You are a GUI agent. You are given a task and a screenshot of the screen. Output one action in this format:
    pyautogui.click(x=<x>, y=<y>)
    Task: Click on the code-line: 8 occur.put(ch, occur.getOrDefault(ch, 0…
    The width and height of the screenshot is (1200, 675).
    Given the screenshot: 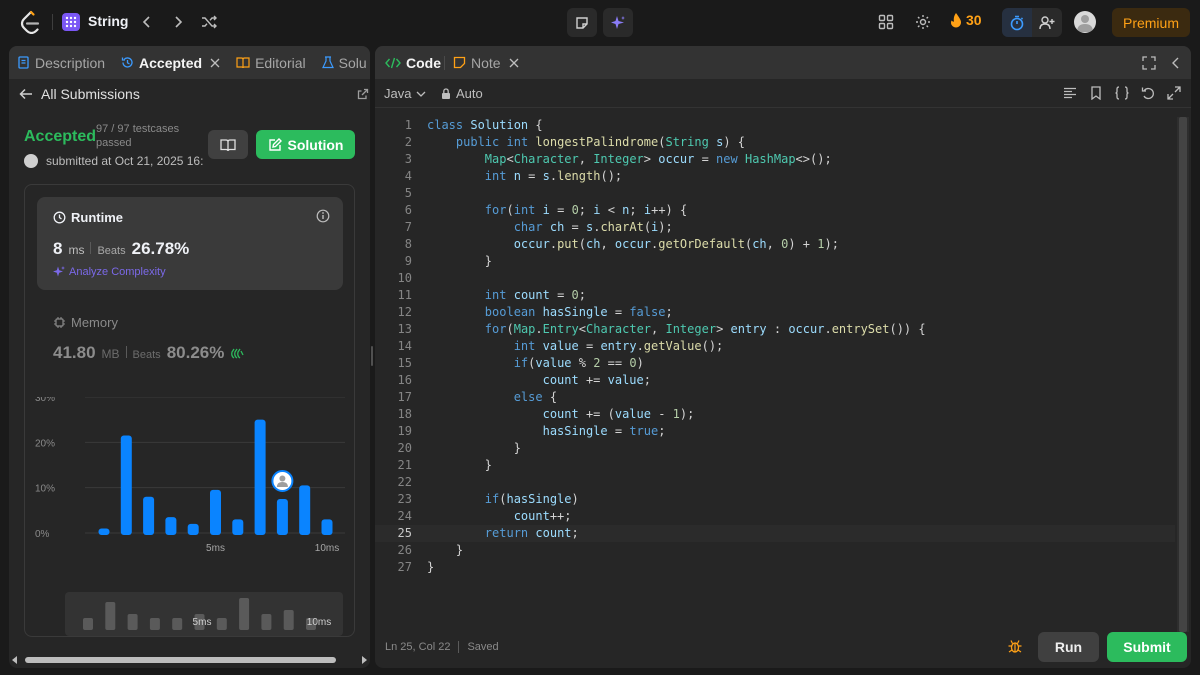 What is the action you would take?
    pyautogui.click(x=775, y=244)
    